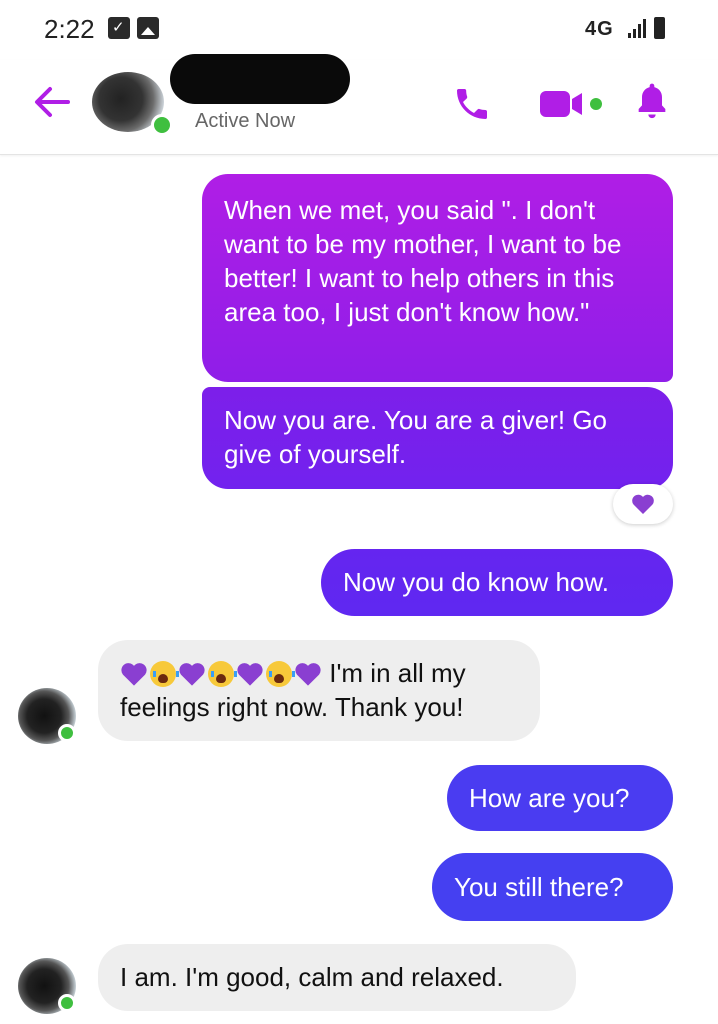 The image size is (718, 1024). I want to click on conversation-header: Active Now, so click(359, 104).